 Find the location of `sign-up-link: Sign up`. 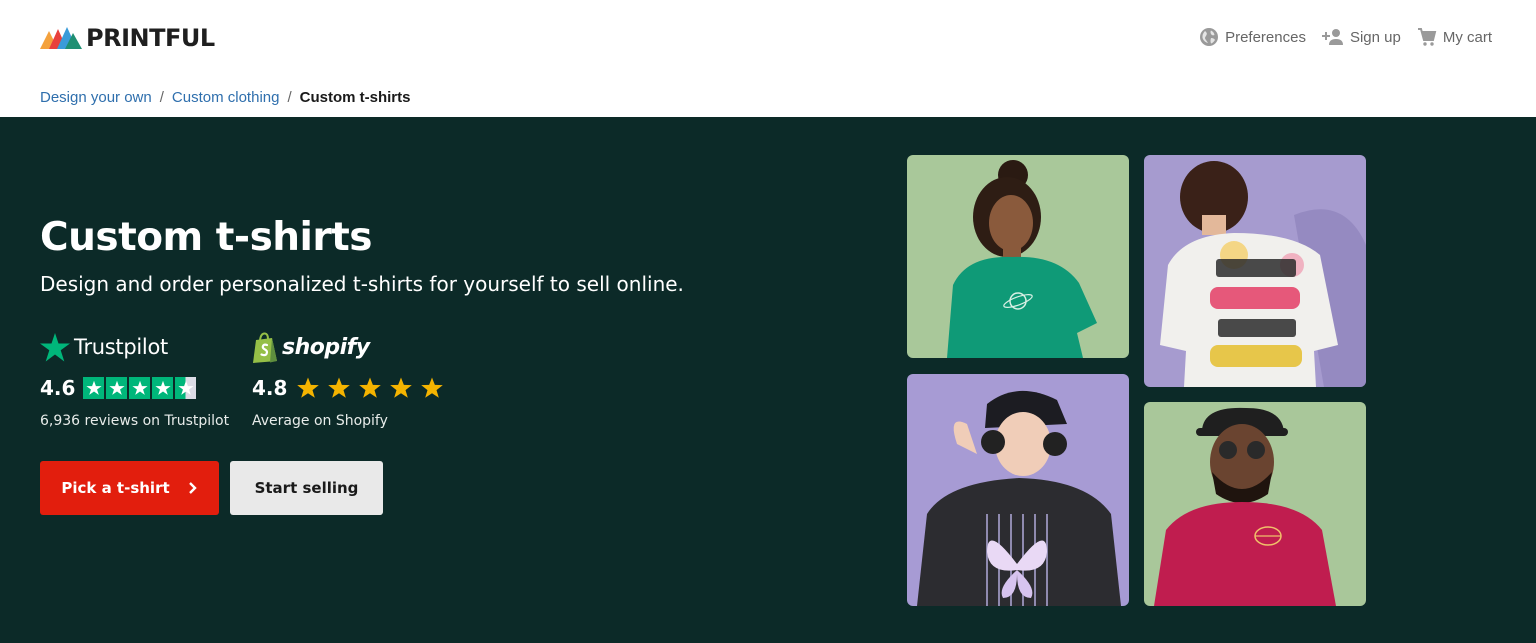

sign-up-link: Sign up is located at coordinates (1361, 37).